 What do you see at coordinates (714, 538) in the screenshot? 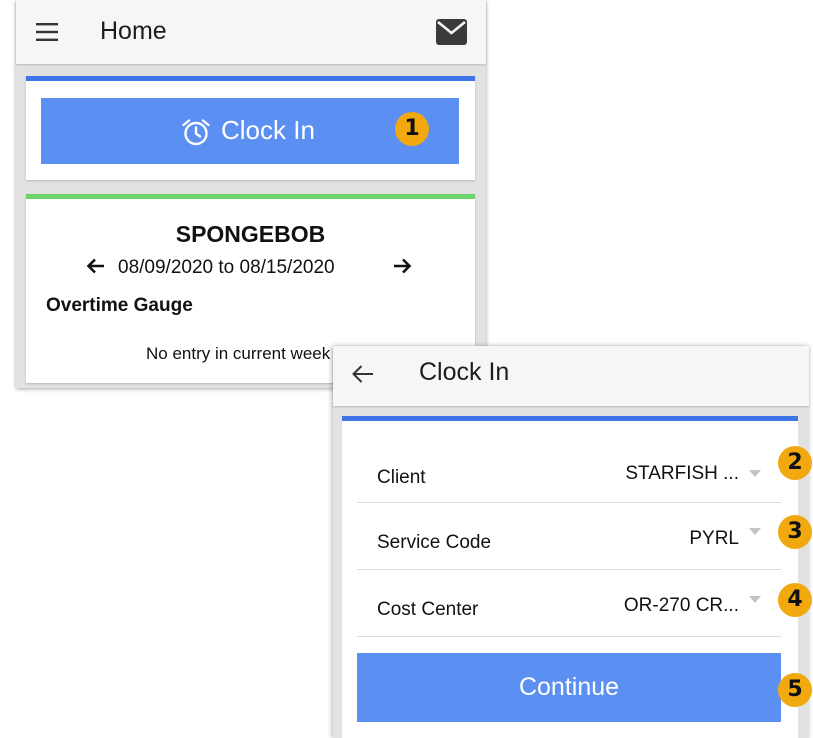
I see `service-code-value: PYRL` at bounding box center [714, 538].